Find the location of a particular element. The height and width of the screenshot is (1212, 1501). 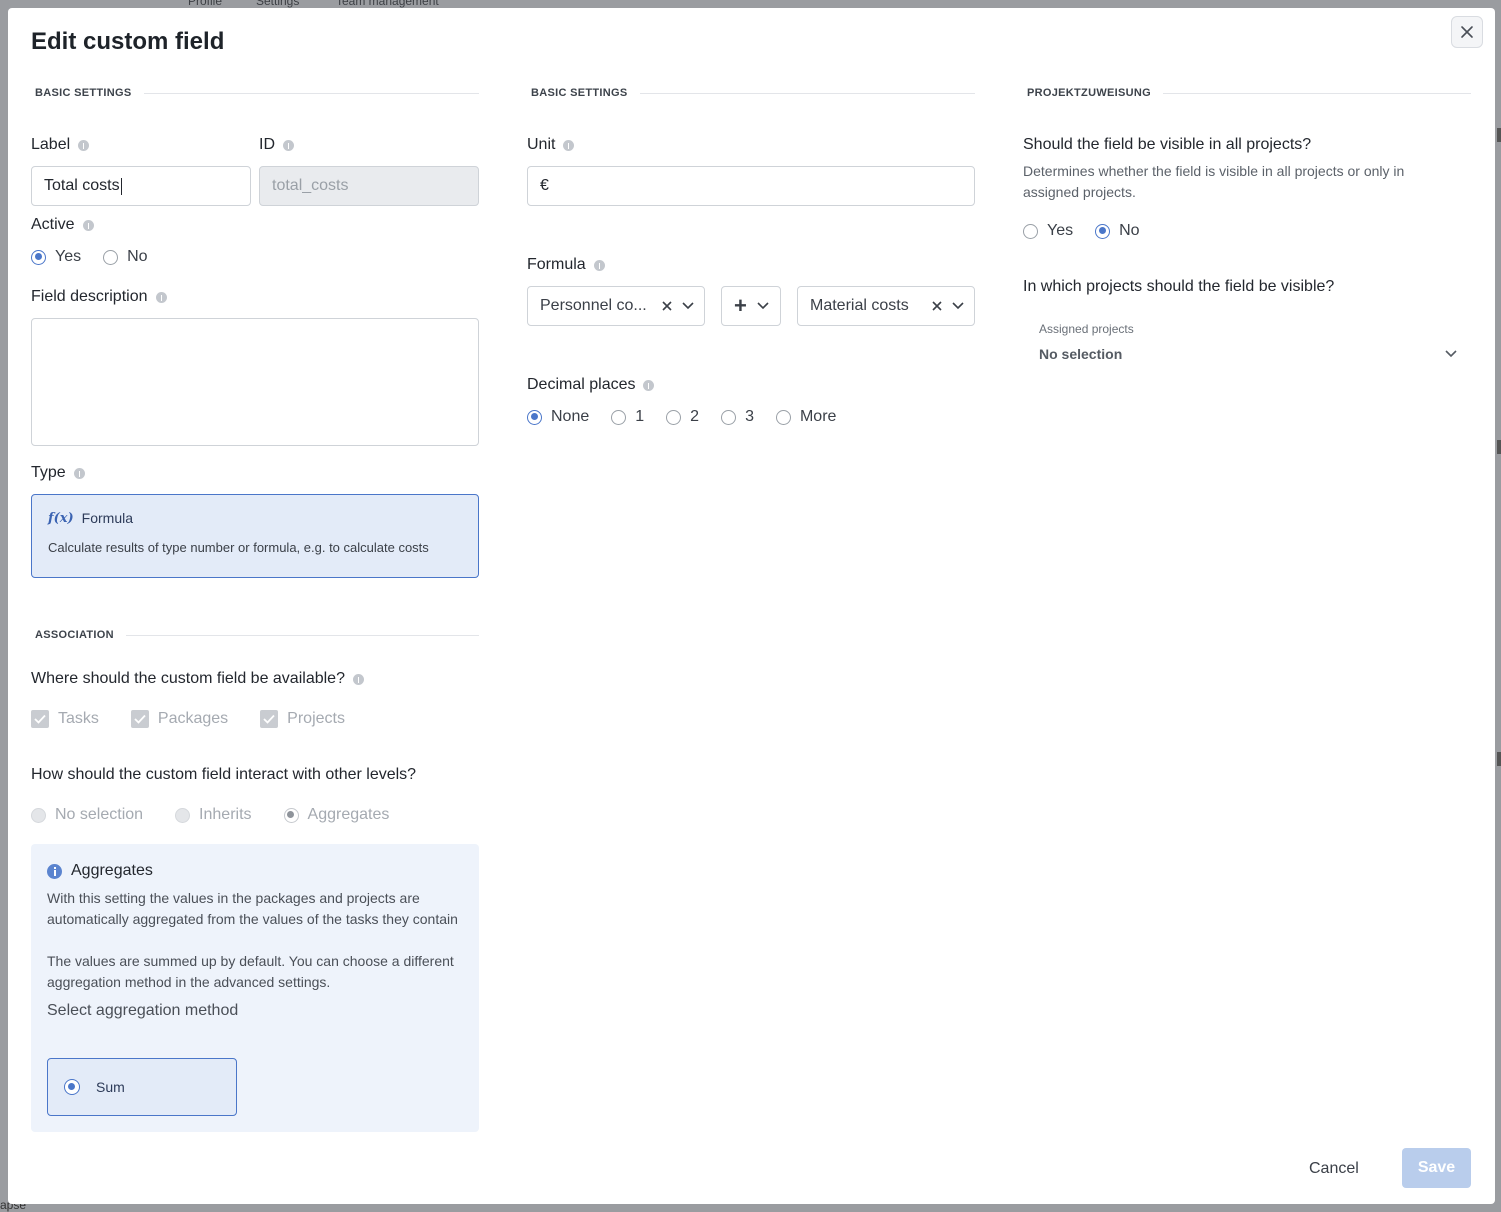

cancel-button: Cancel is located at coordinates (1334, 1169).